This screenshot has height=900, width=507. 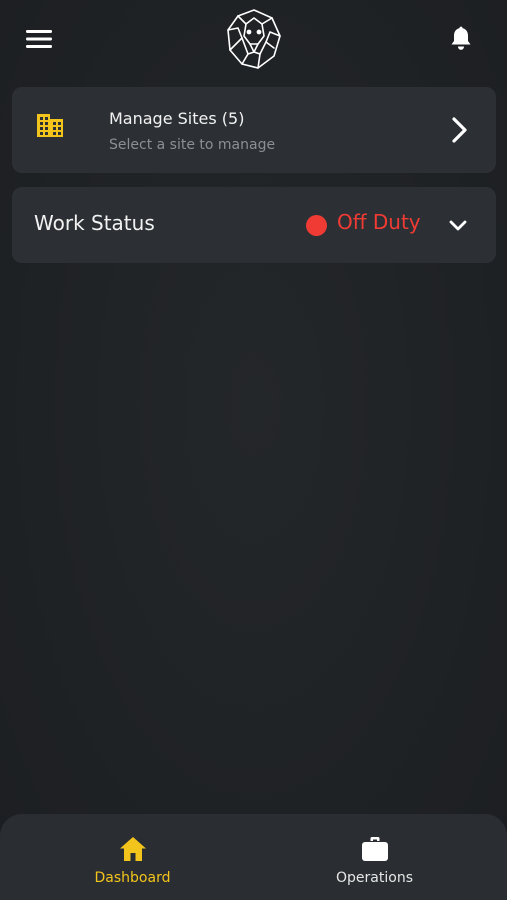 I want to click on menu-button, so click(x=39, y=39).